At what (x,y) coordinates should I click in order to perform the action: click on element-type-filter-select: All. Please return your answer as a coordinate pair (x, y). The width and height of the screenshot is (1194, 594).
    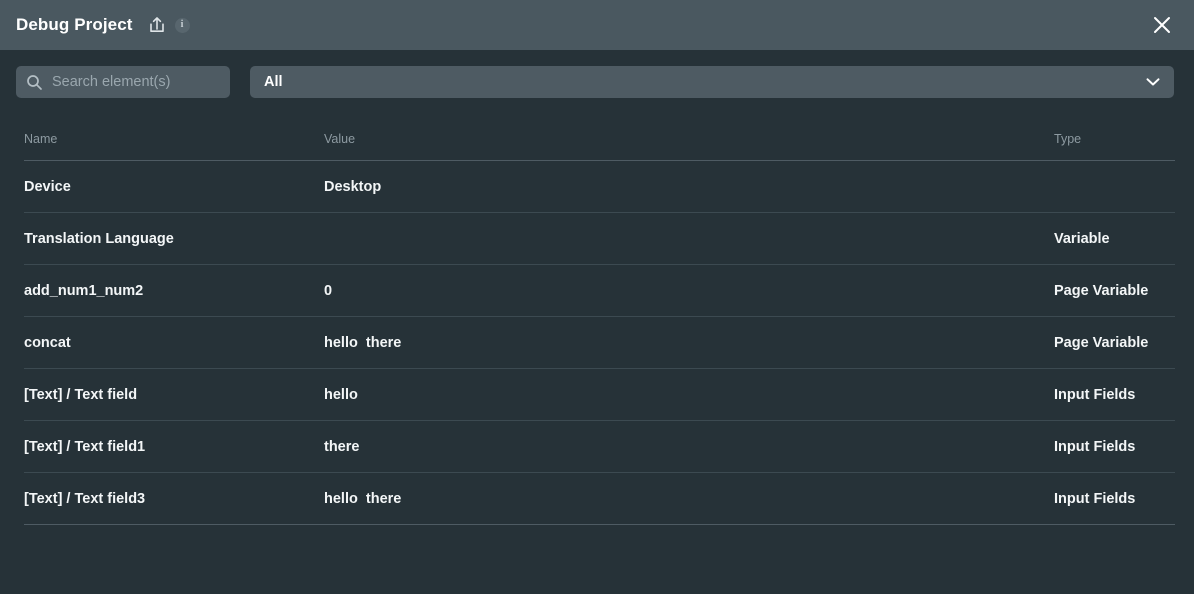
    Looking at the image, I should click on (712, 82).